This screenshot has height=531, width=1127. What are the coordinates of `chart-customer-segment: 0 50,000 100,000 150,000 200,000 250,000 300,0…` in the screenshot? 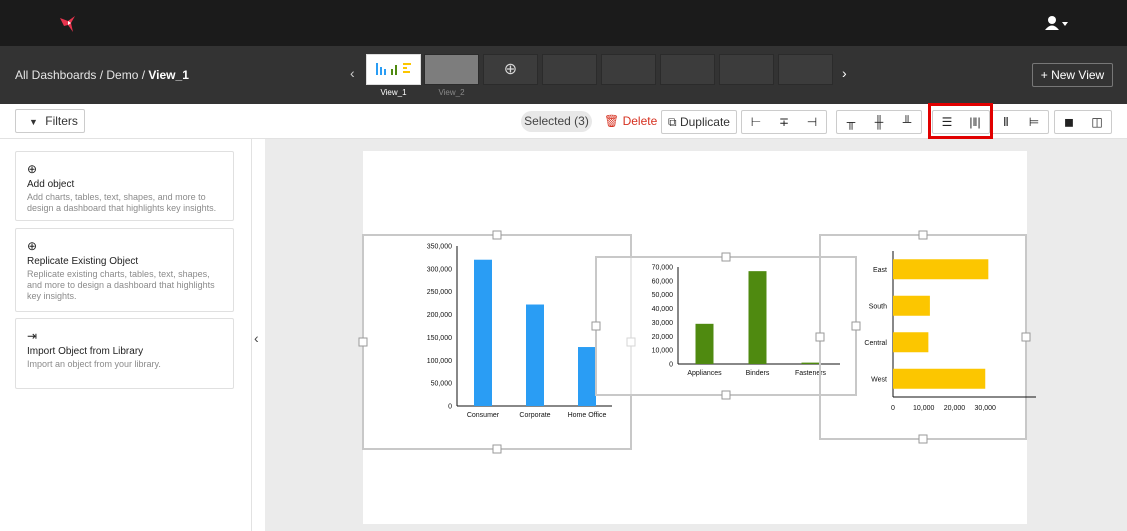 It's located at (497, 342).